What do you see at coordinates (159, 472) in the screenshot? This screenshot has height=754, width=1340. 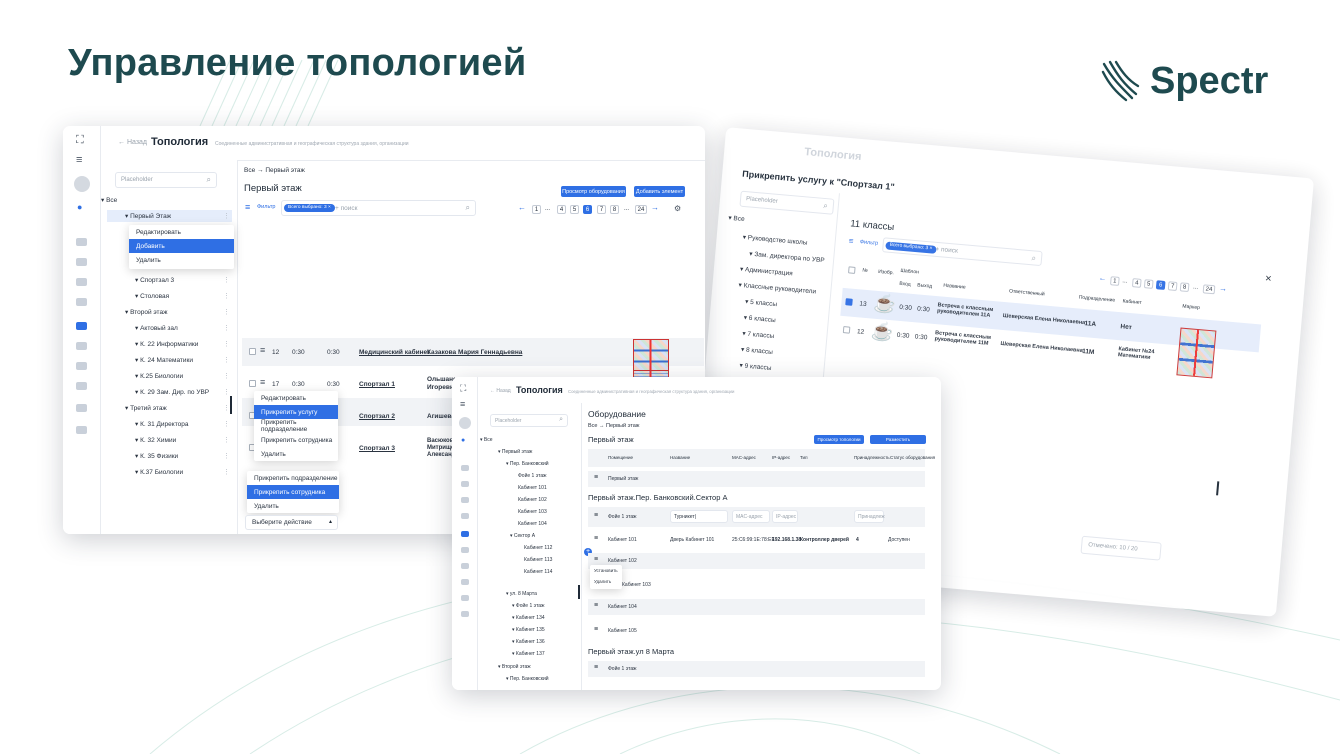 I see `tree-item: ▾ К.37 Биологии` at bounding box center [159, 472].